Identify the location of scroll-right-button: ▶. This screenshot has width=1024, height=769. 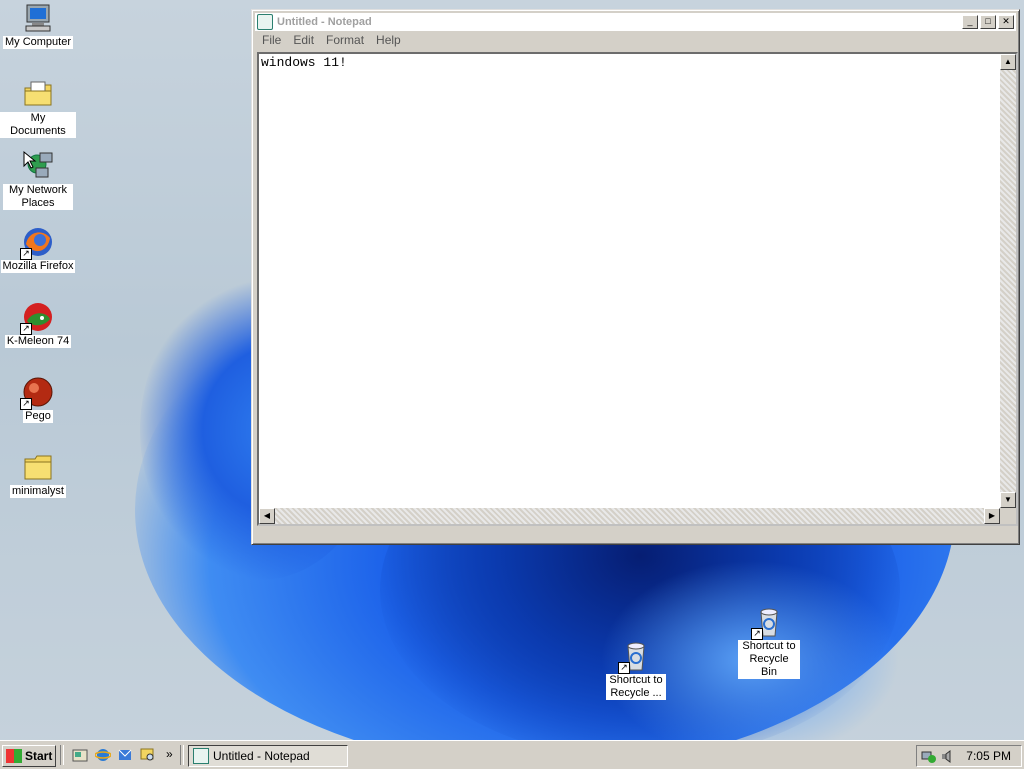
(992, 516).